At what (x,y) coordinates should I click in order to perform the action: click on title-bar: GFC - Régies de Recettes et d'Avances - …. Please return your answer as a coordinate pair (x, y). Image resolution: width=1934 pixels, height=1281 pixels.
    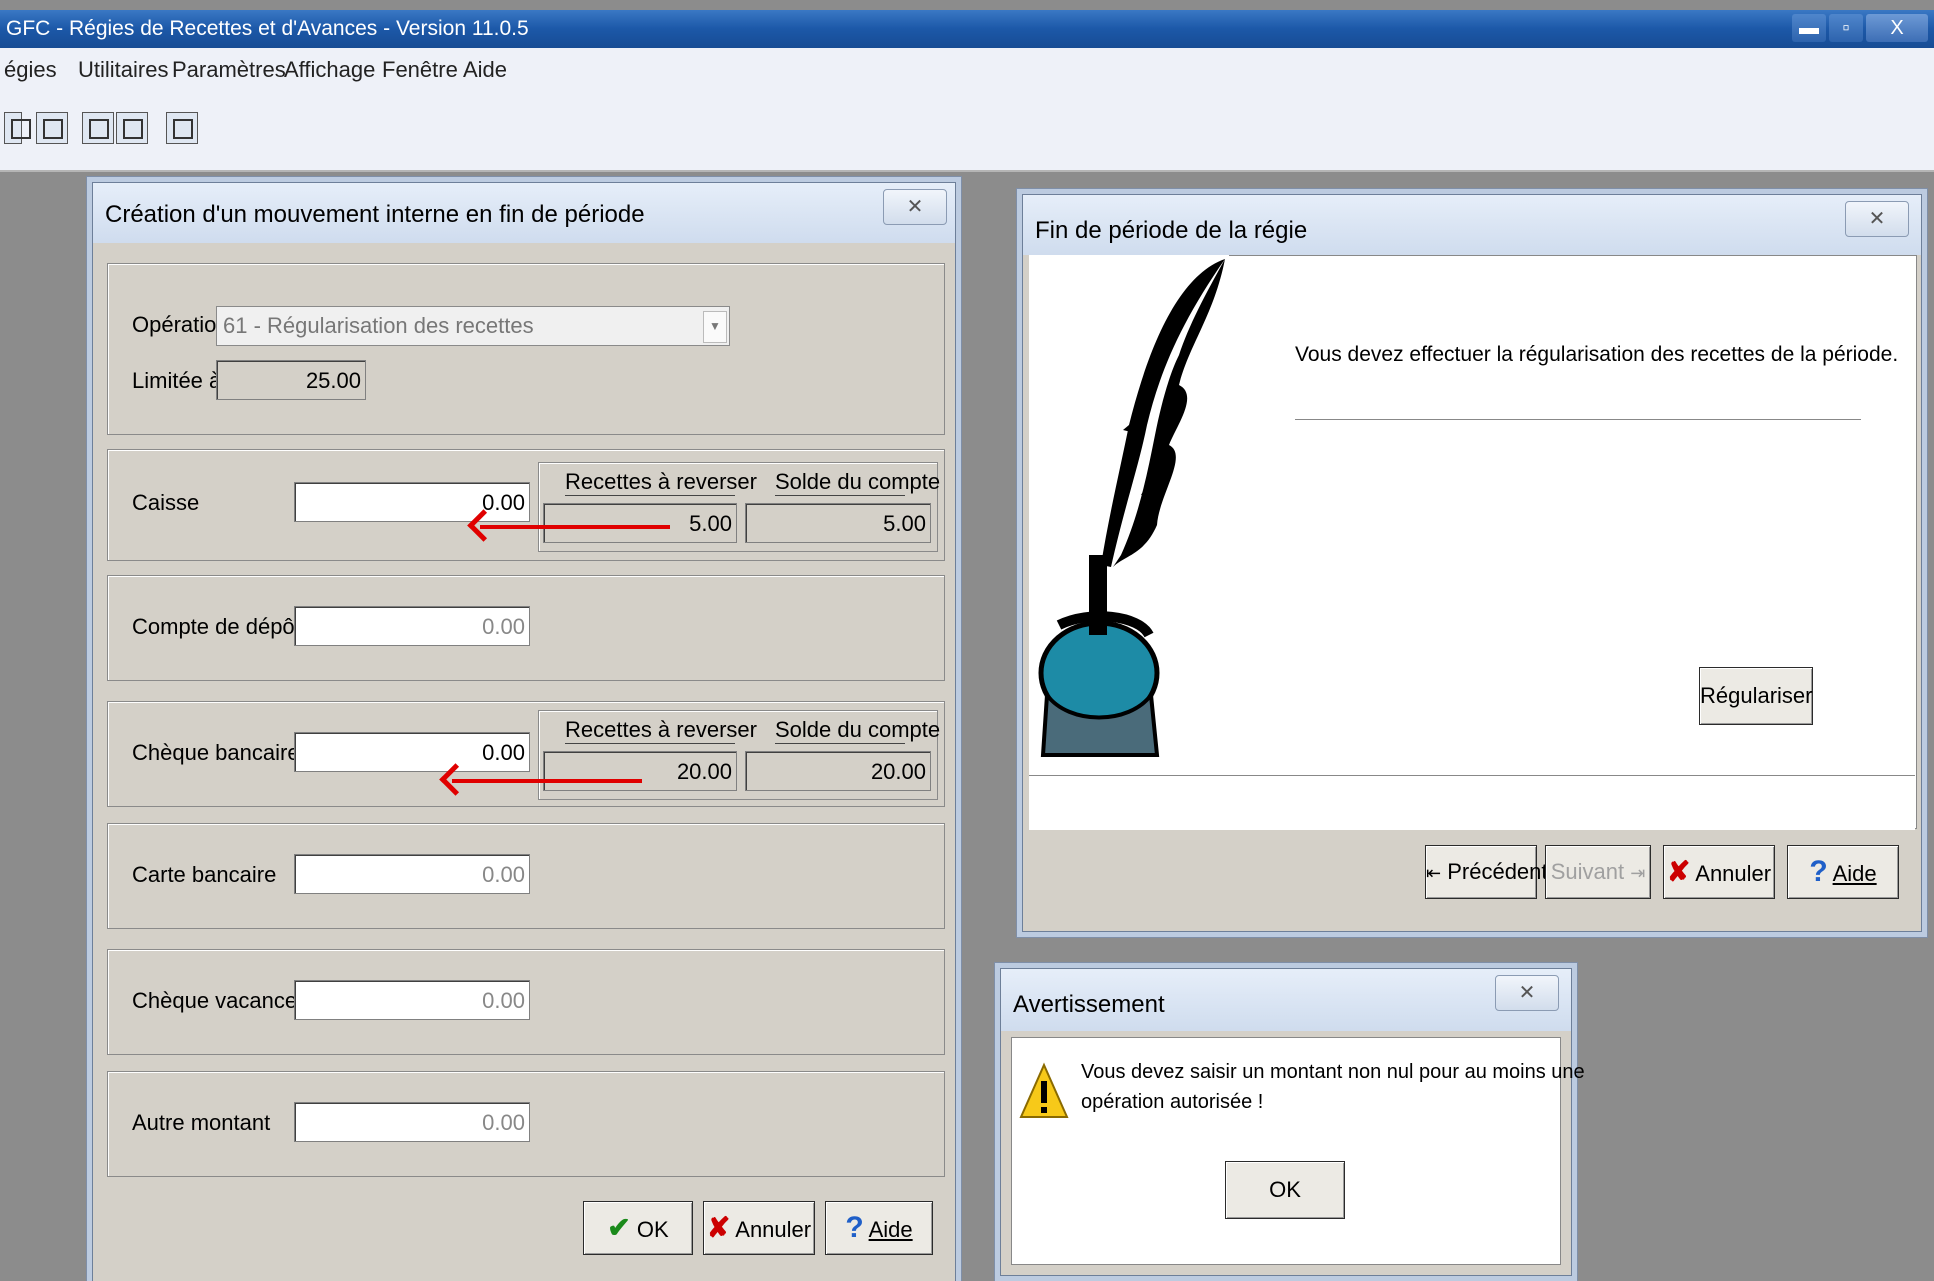
    Looking at the image, I should click on (967, 29).